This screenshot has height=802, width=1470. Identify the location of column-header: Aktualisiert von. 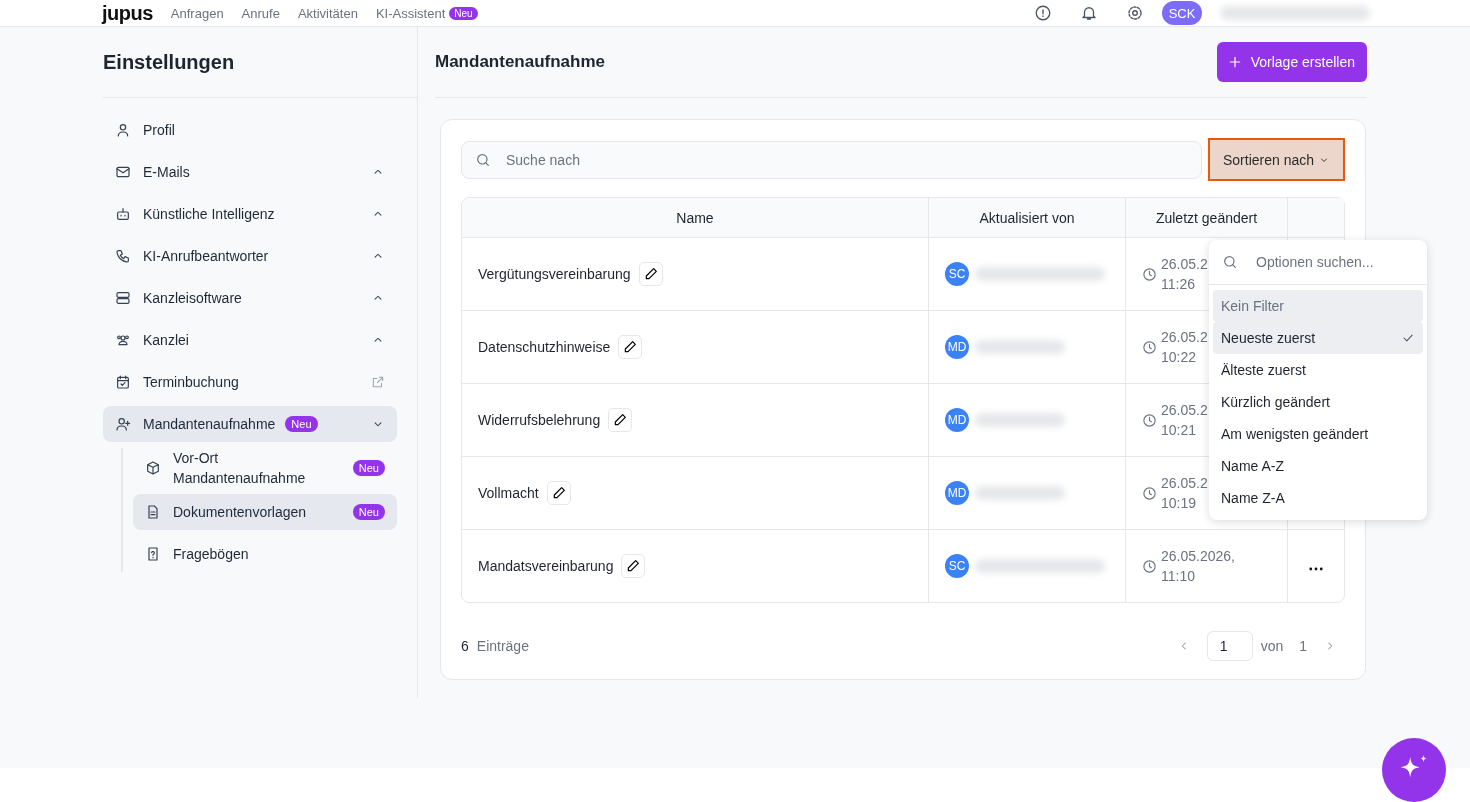
(1027, 218).